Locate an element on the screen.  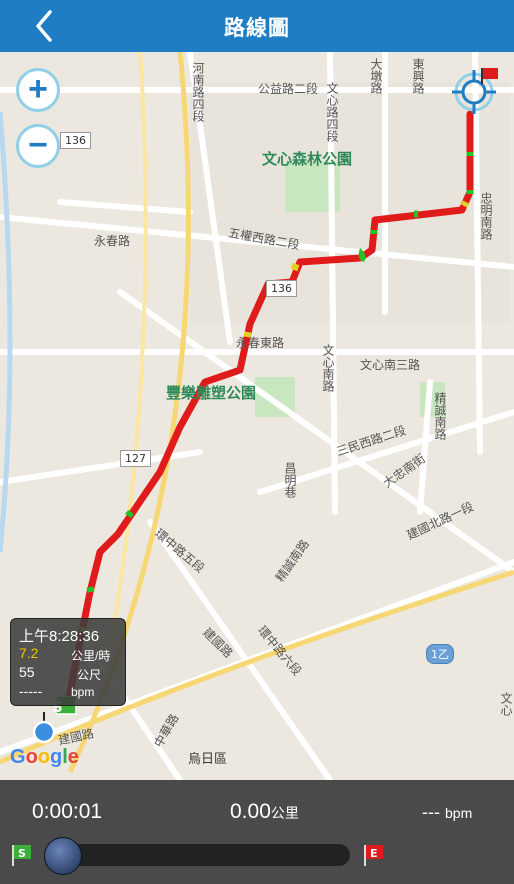
zoom-in-button: + is located at coordinates (38, 90).